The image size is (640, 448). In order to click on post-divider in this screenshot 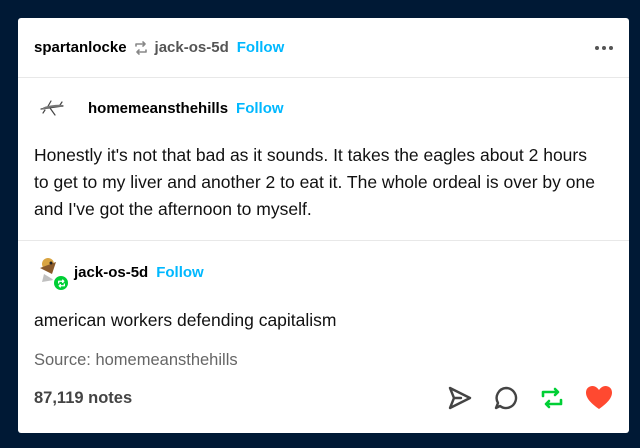, I will do `click(323, 240)`.